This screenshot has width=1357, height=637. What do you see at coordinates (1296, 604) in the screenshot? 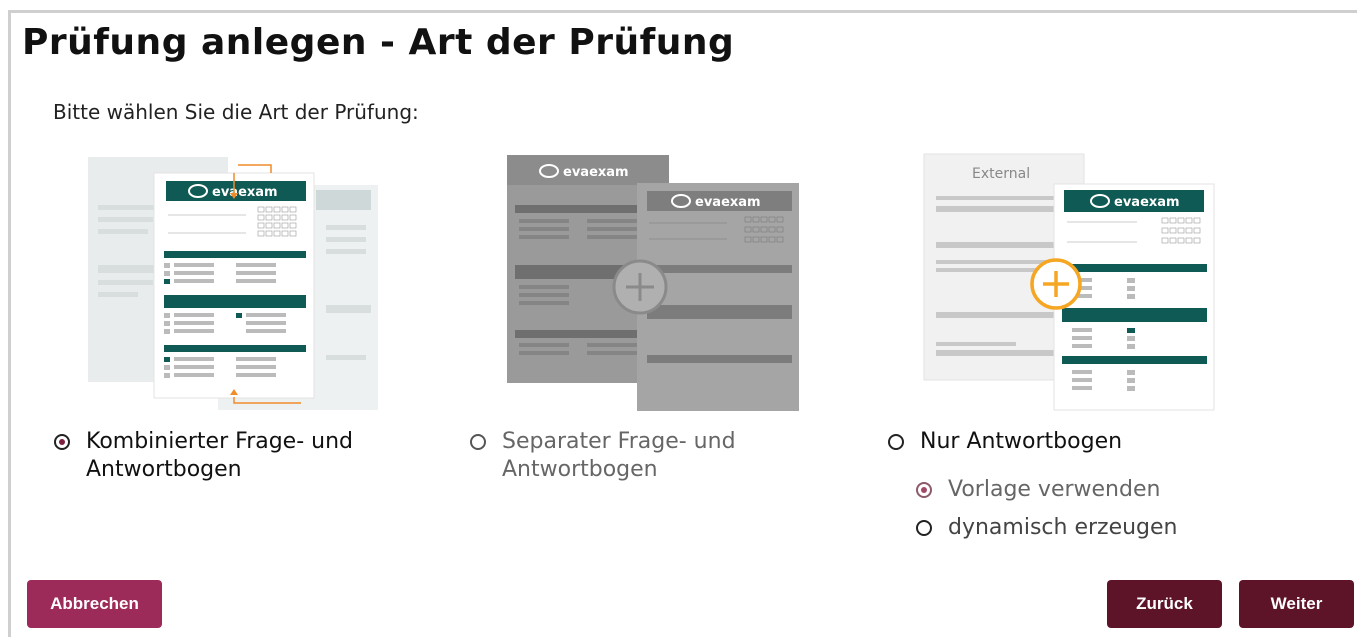
I see `next-button: Weiter` at bounding box center [1296, 604].